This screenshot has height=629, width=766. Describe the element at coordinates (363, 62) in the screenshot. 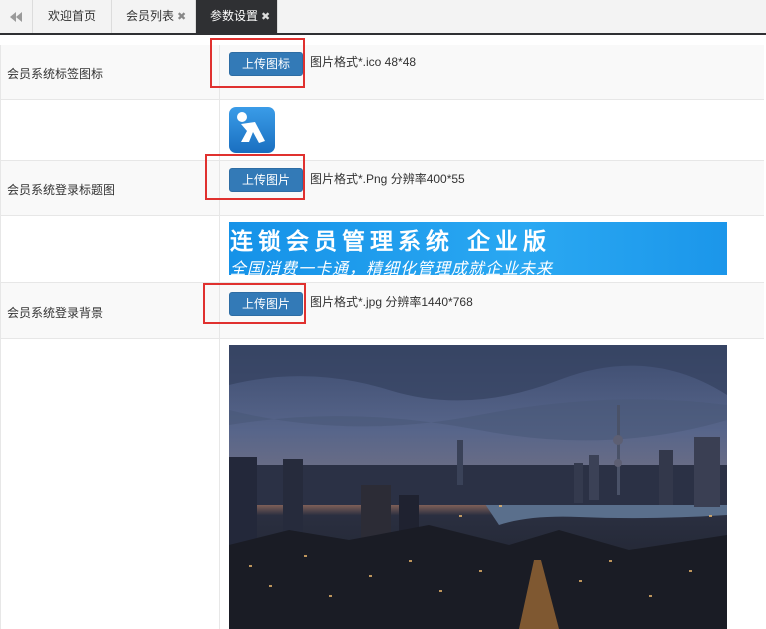

I see `format-hint: 图片格式*.ico 48*48` at that location.